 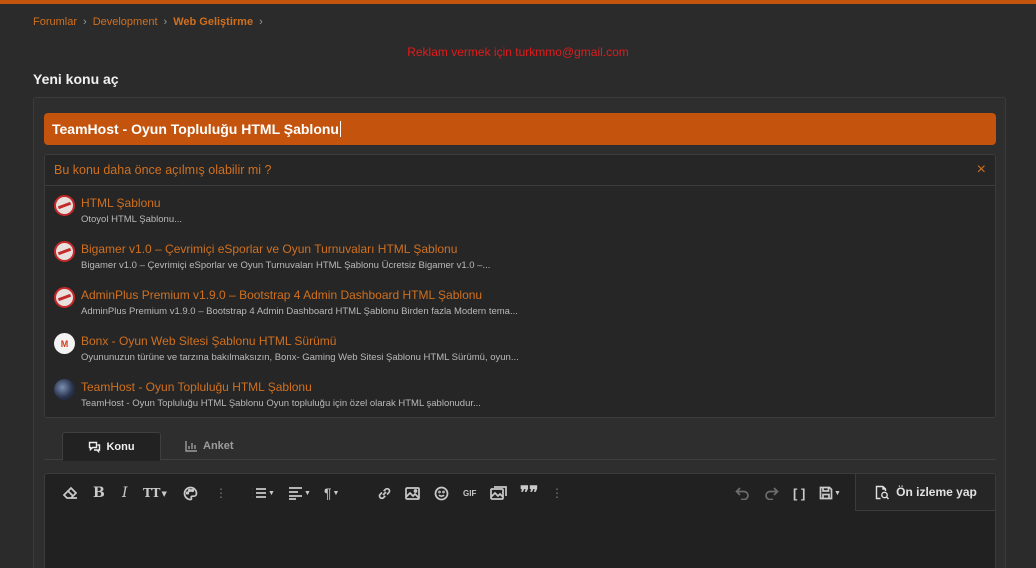 What do you see at coordinates (441, 493) in the screenshot?
I see `smiley-icon` at bounding box center [441, 493].